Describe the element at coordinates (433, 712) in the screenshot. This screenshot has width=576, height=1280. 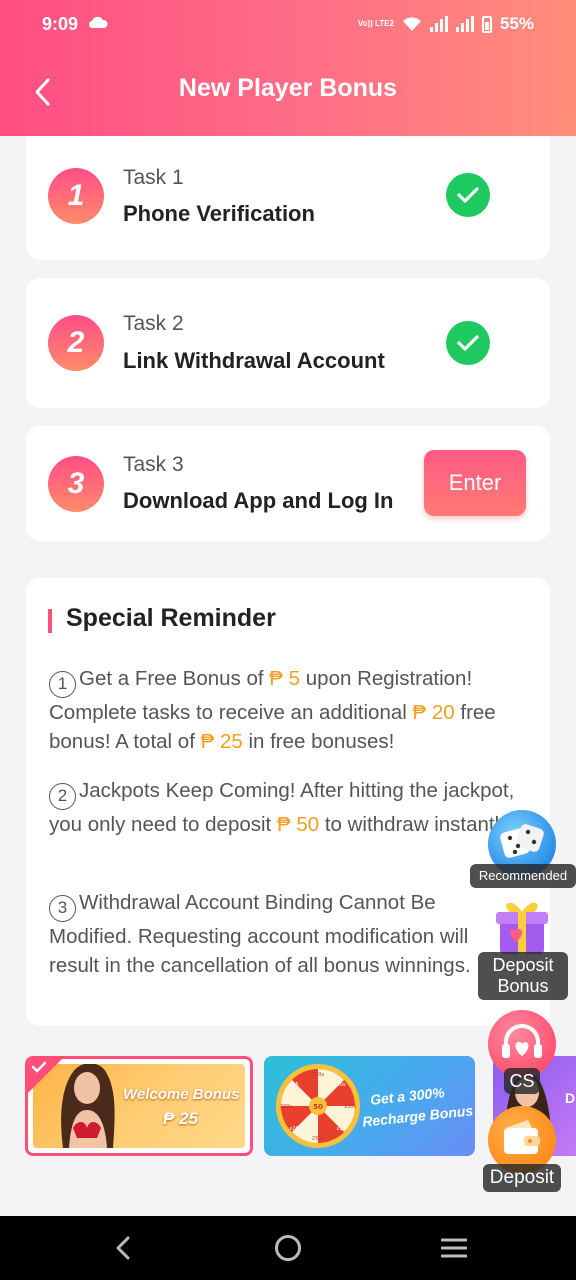
I see `amount: ₱ 20` at that location.